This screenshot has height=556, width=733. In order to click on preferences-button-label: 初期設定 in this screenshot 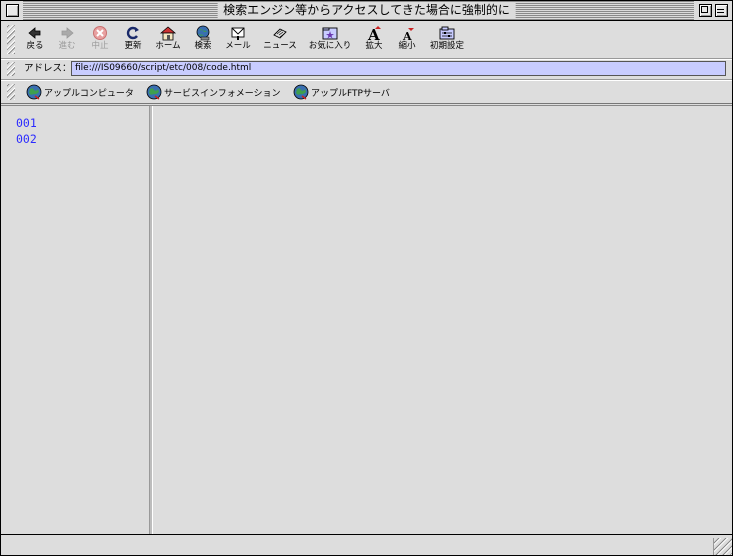, I will do `click(446, 46)`.